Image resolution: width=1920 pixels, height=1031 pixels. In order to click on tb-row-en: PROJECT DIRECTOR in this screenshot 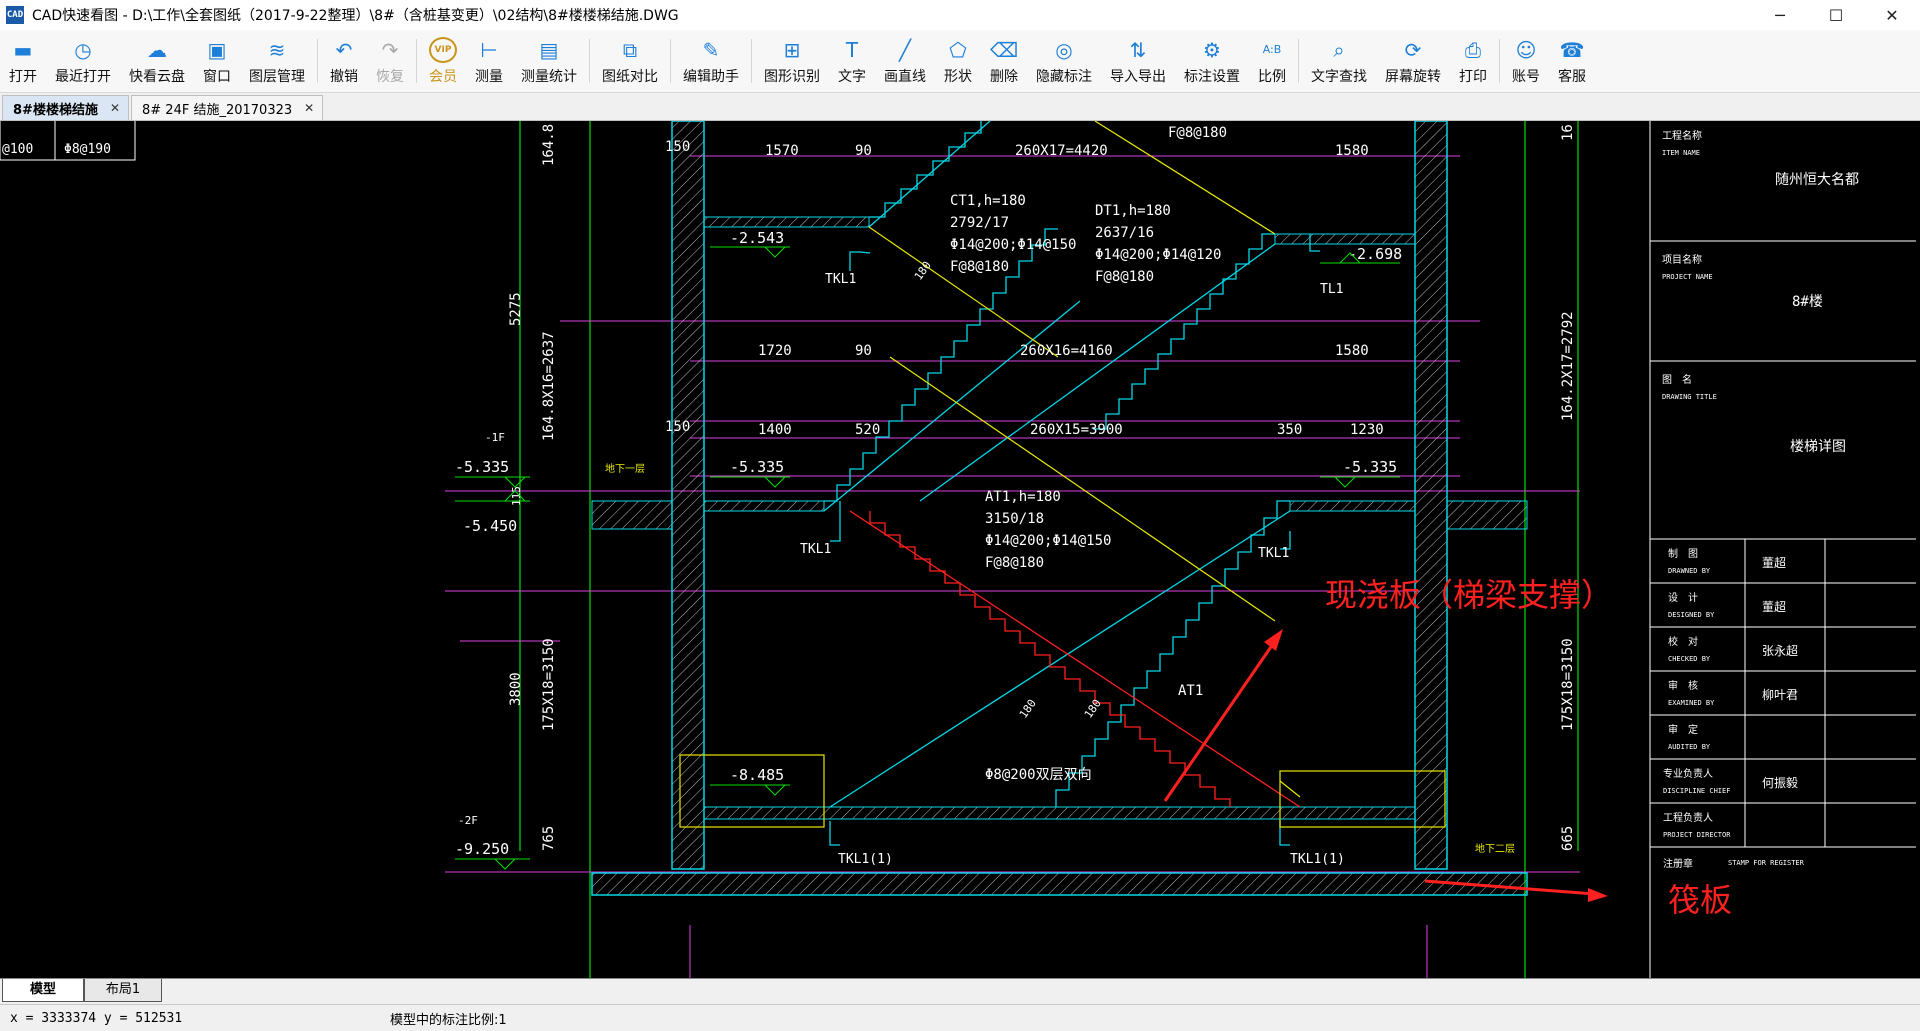, I will do `click(1697, 835)`.